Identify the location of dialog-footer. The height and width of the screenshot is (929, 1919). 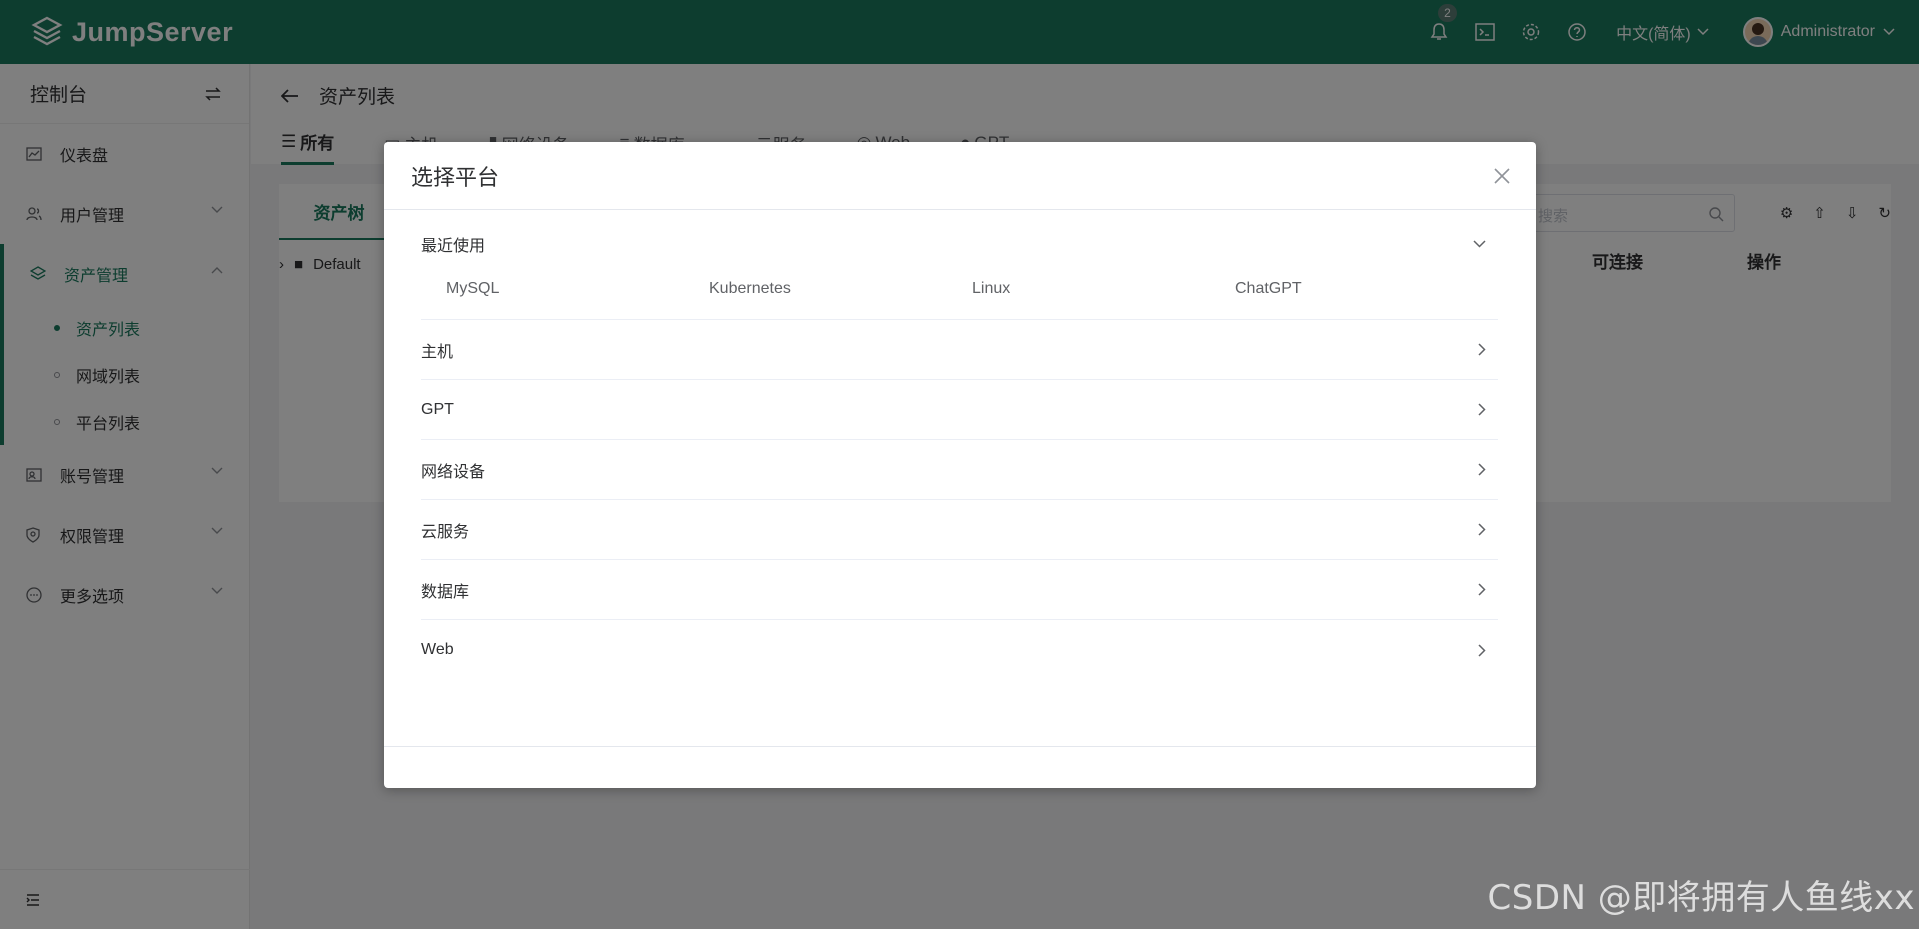
(960, 767).